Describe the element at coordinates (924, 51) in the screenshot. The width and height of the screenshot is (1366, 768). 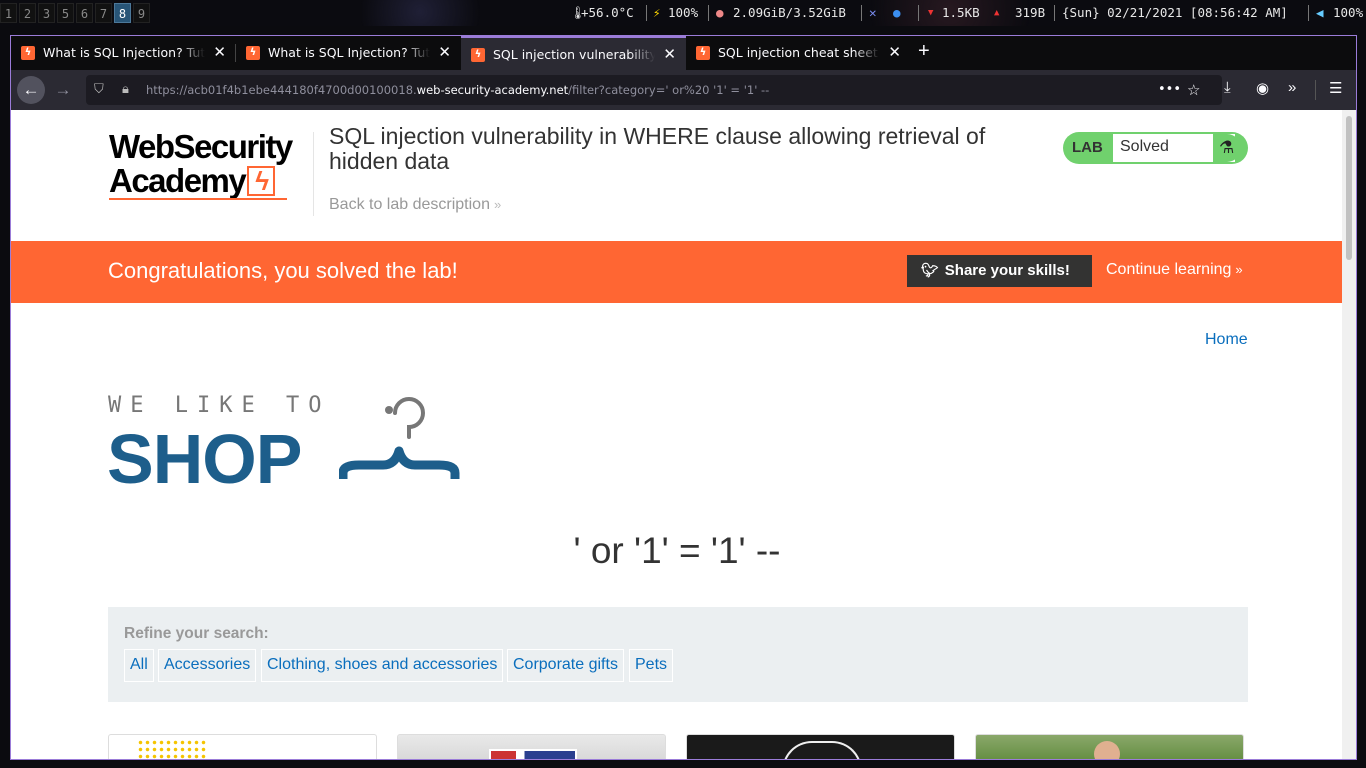
I see `new-tab-plus-icon: +` at that location.